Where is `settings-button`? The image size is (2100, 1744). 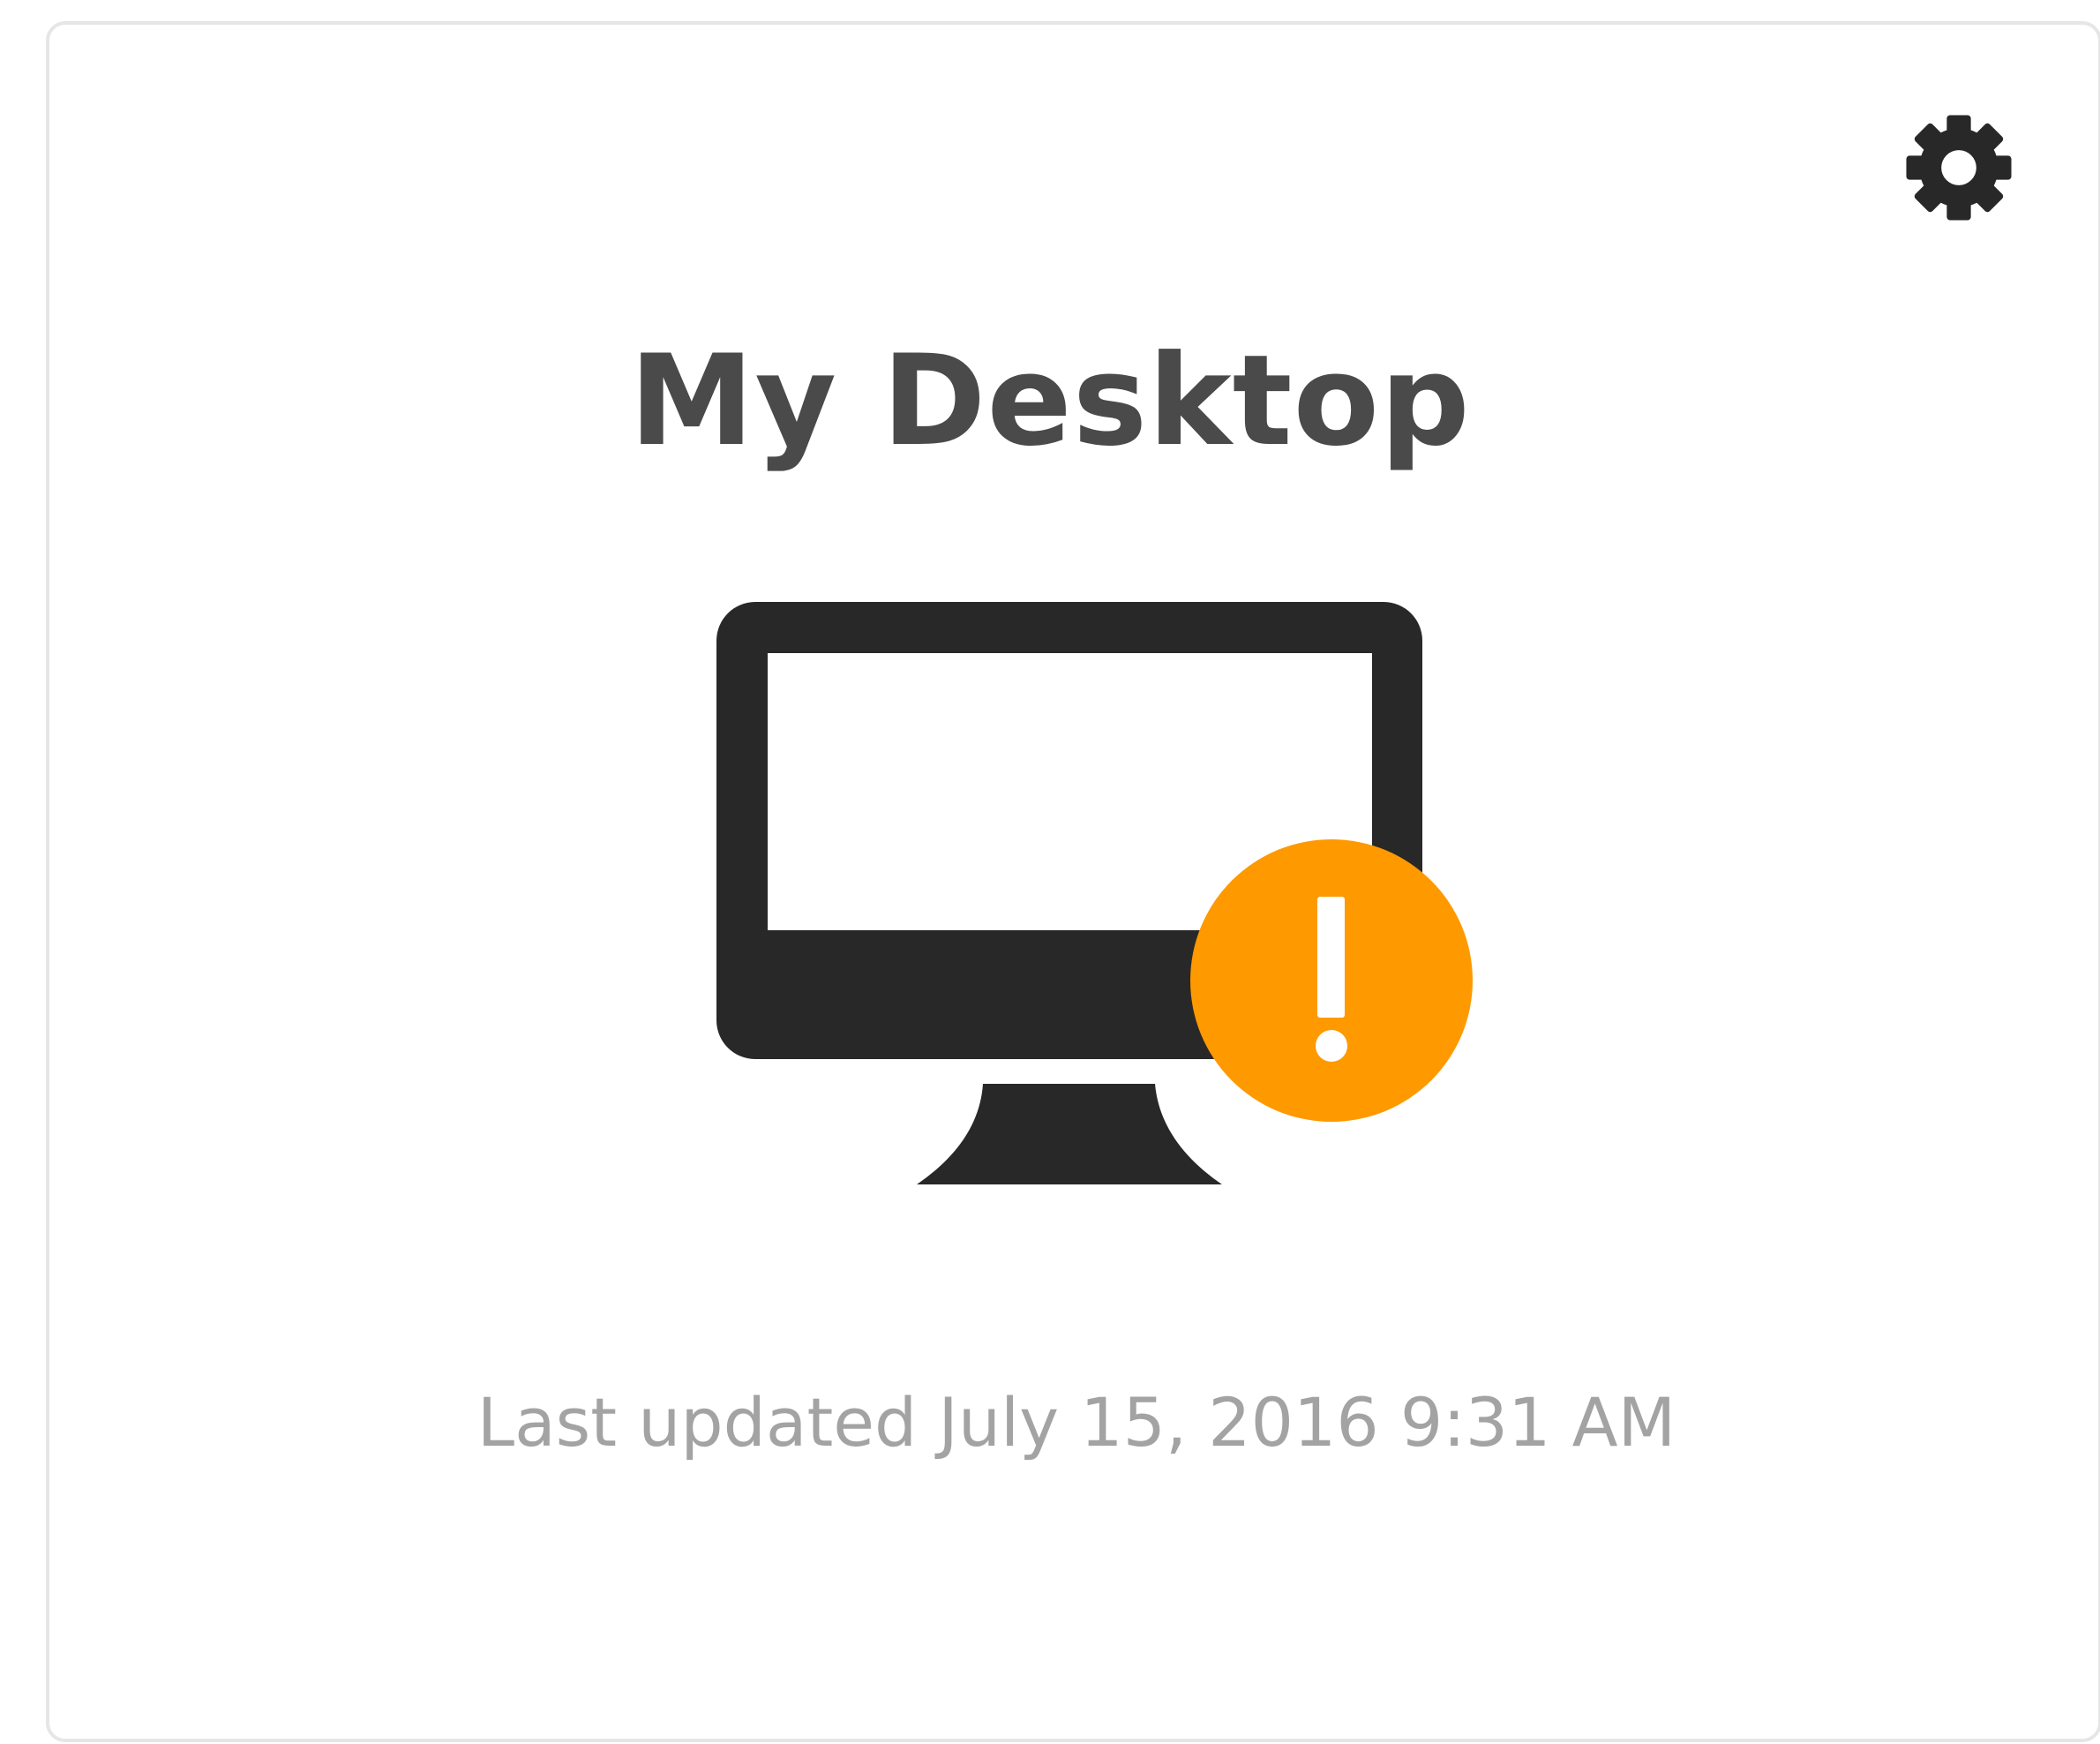 settings-button is located at coordinates (1959, 167).